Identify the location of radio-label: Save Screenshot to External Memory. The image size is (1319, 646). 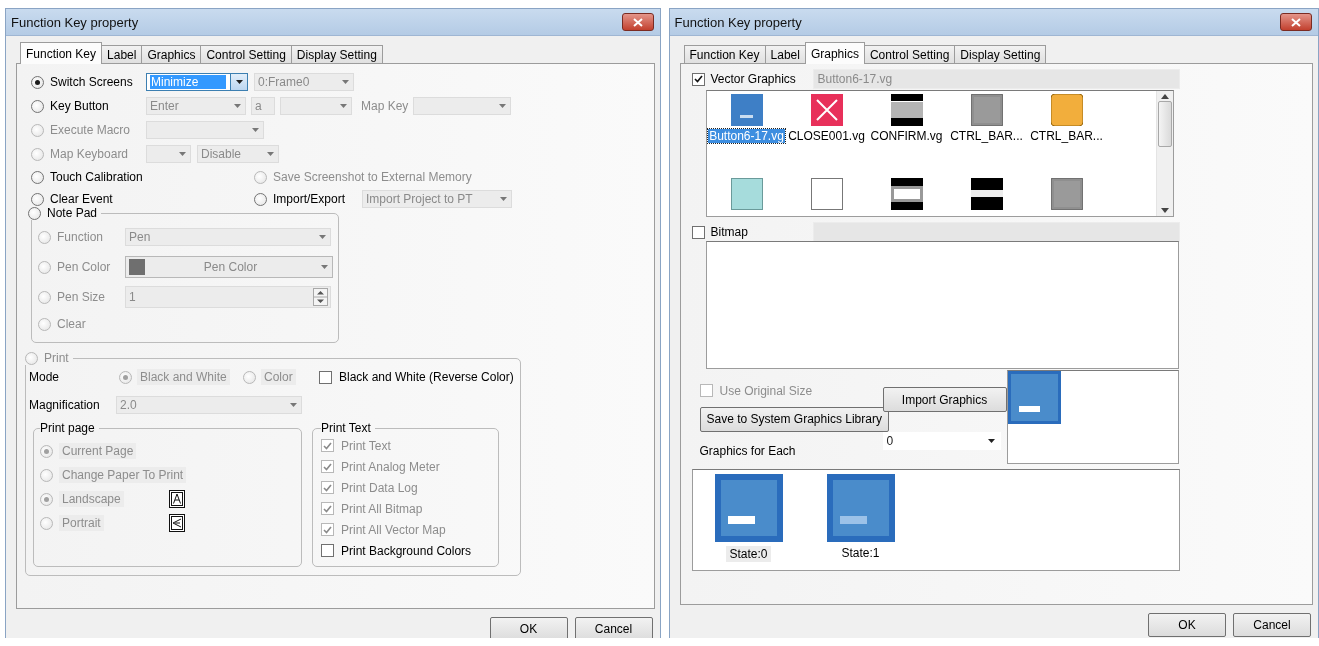
(372, 177).